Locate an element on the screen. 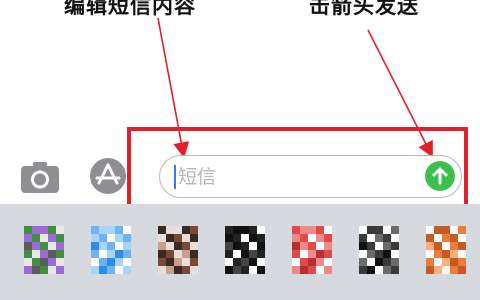 This screenshot has width=480, height=300. message-input: 短信 is located at coordinates (310, 176).